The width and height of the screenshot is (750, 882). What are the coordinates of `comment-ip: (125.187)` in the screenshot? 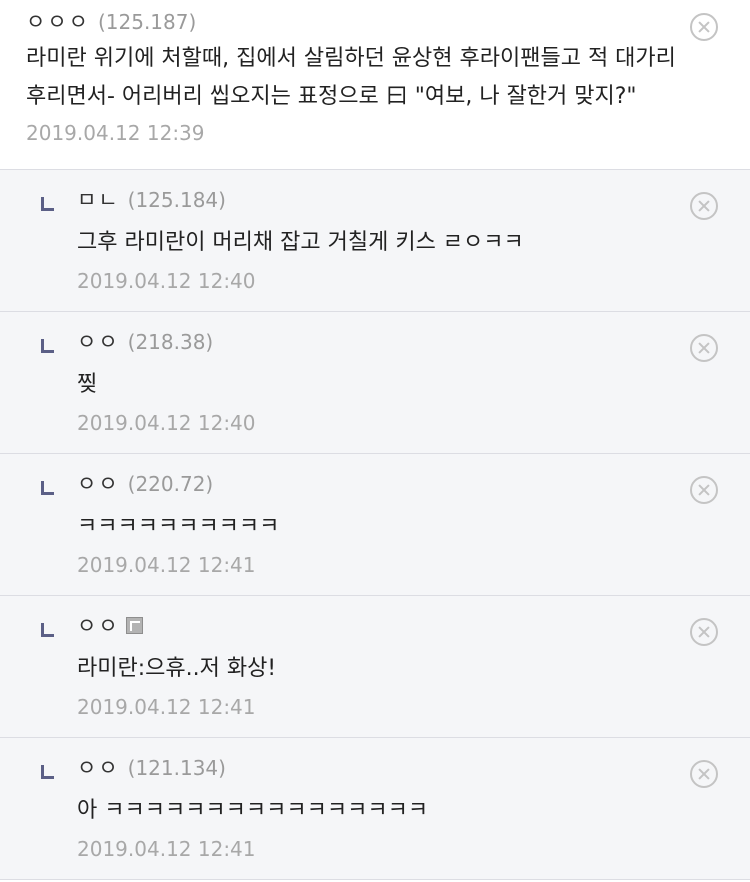 It's located at (147, 22).